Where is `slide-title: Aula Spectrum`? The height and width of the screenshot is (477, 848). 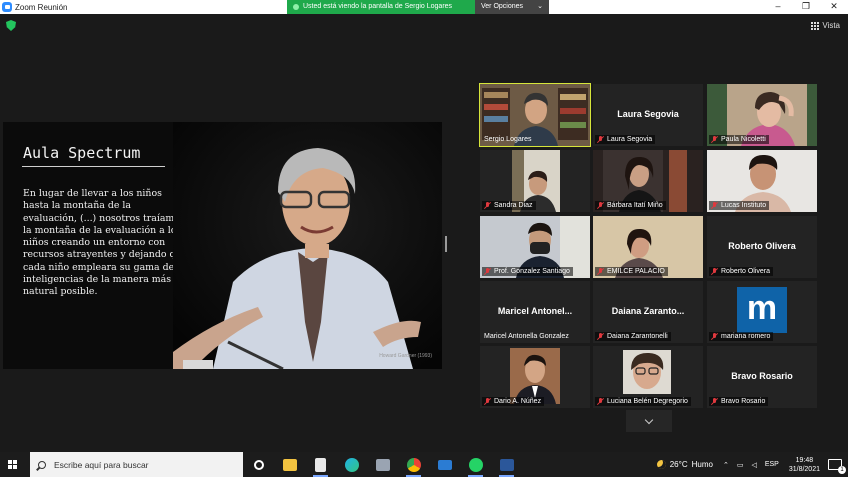 slide-title: Aula Spectrum is located at coordinates (82, 153).